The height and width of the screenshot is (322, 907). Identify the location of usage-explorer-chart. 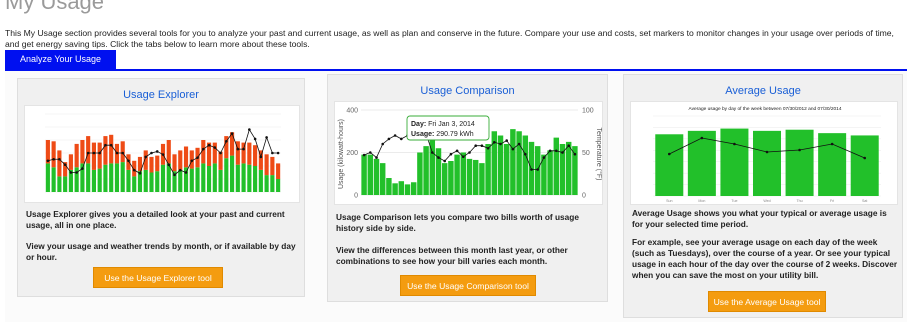
(162, 154).